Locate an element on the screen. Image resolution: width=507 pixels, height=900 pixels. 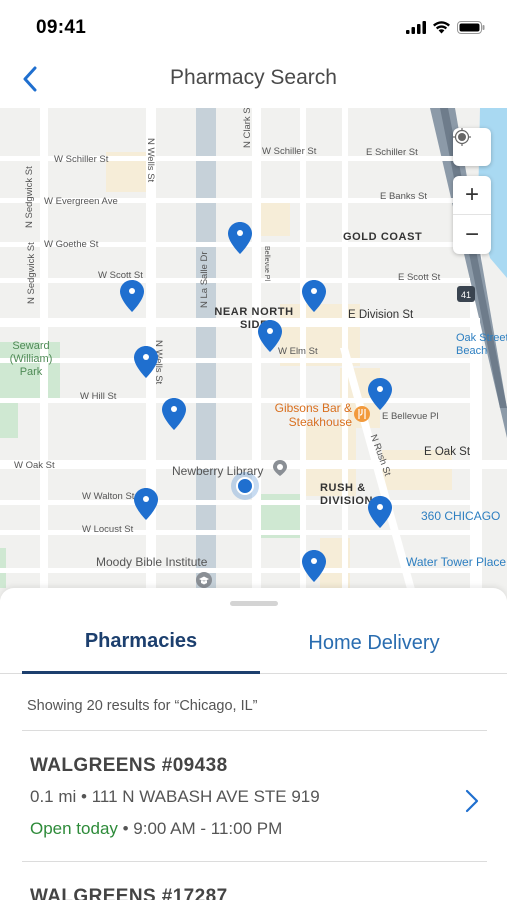
poi-label: Oak Street Beach is located at coordinates (481, 344).